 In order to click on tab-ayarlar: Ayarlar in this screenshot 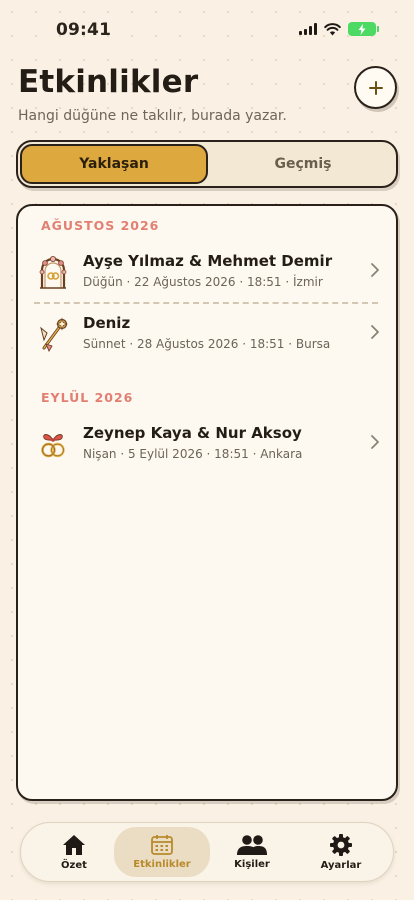, I will do `click(341, 852)`.